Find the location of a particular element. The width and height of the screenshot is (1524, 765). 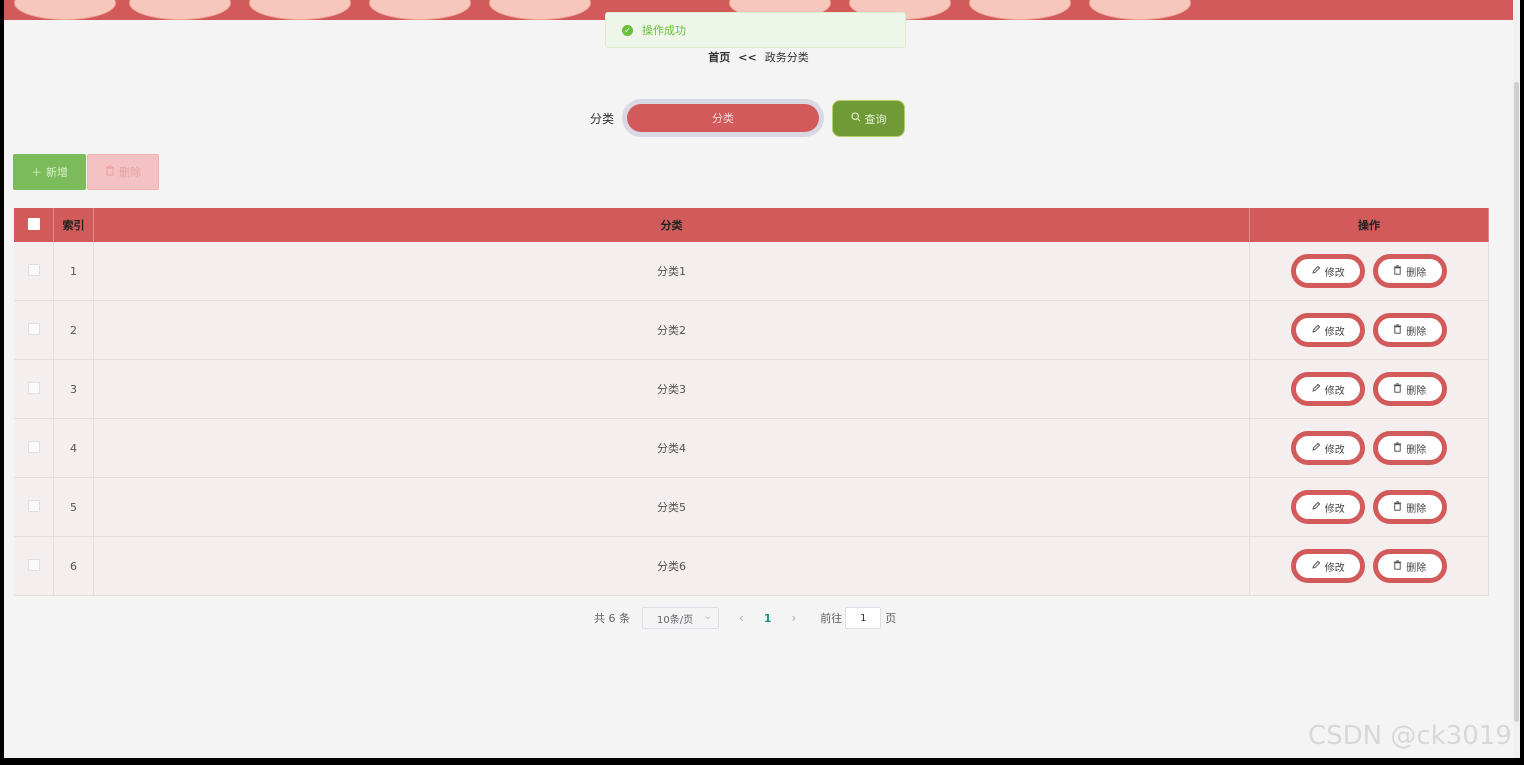

batch-delete-button: 删除 is located at coordinates (123, 172).